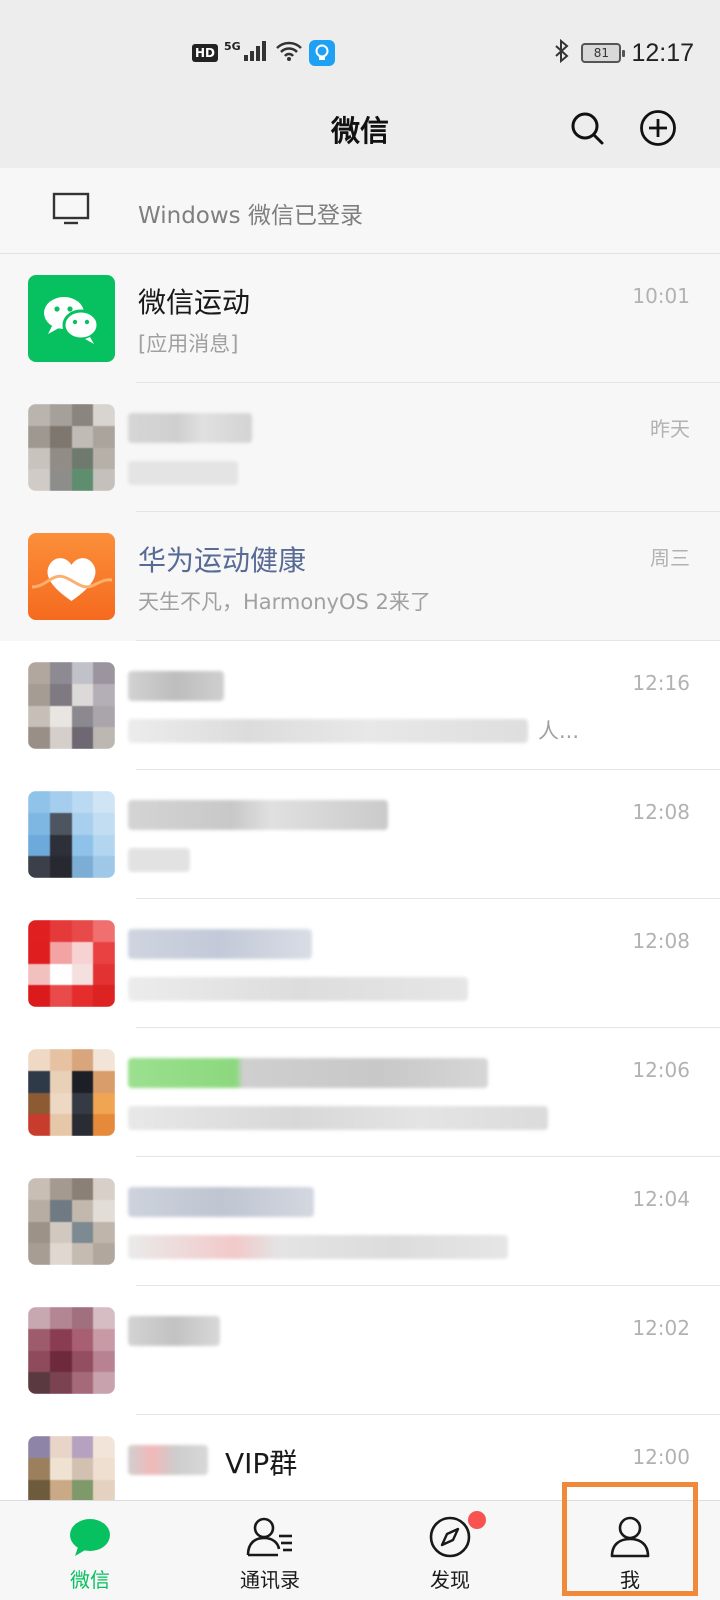 Image resolution: width=720 pixels, height=1600 pixels. I want to click on desktop-login-banner: Windows 微信已登录, so click(360, 211).